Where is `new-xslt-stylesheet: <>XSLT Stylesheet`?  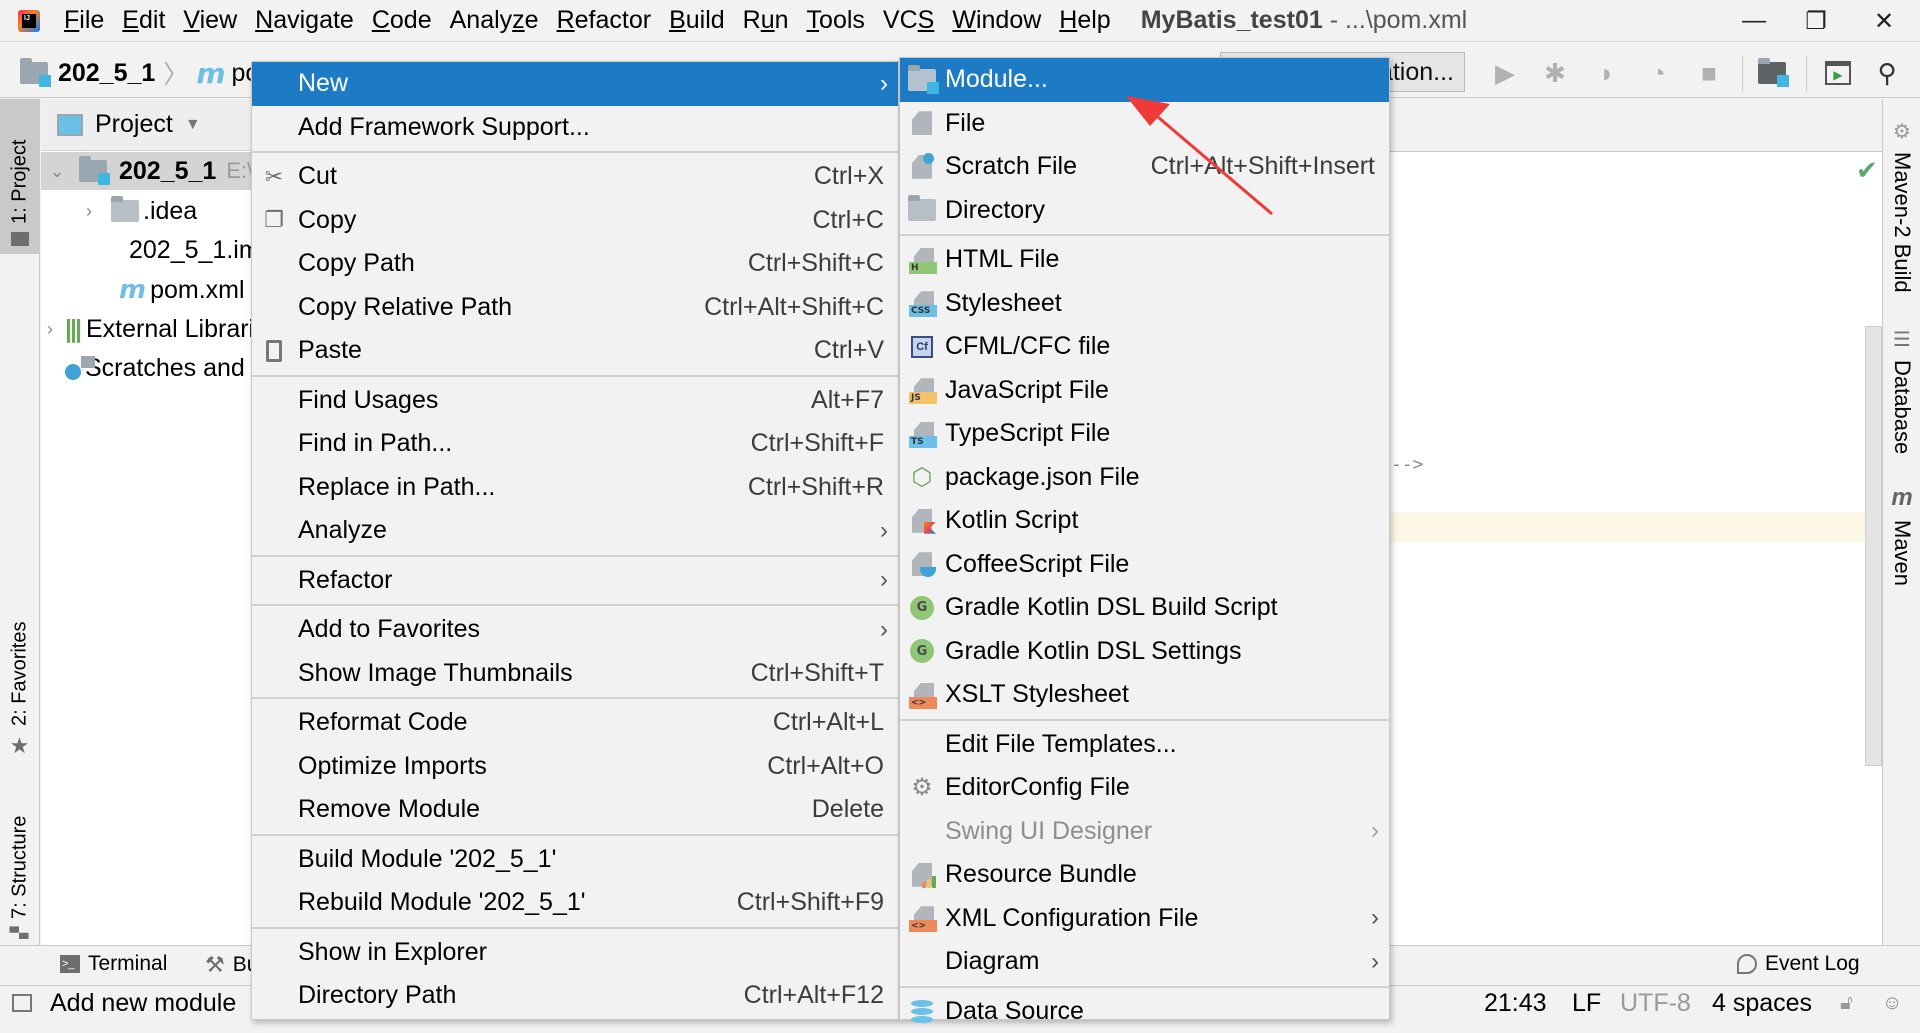
new-xslt-stylesheet: <>XSLT Stylesheet is located at coordinates (1144, 695).